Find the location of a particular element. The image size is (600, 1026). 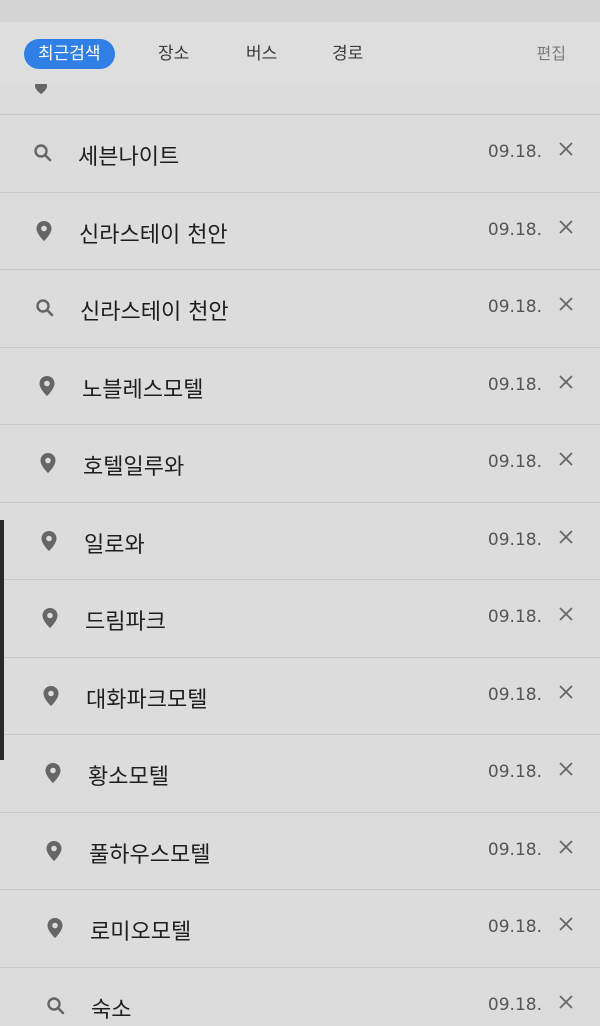

history-item: 숙소 09.18. is located at coordinates (300, 997).